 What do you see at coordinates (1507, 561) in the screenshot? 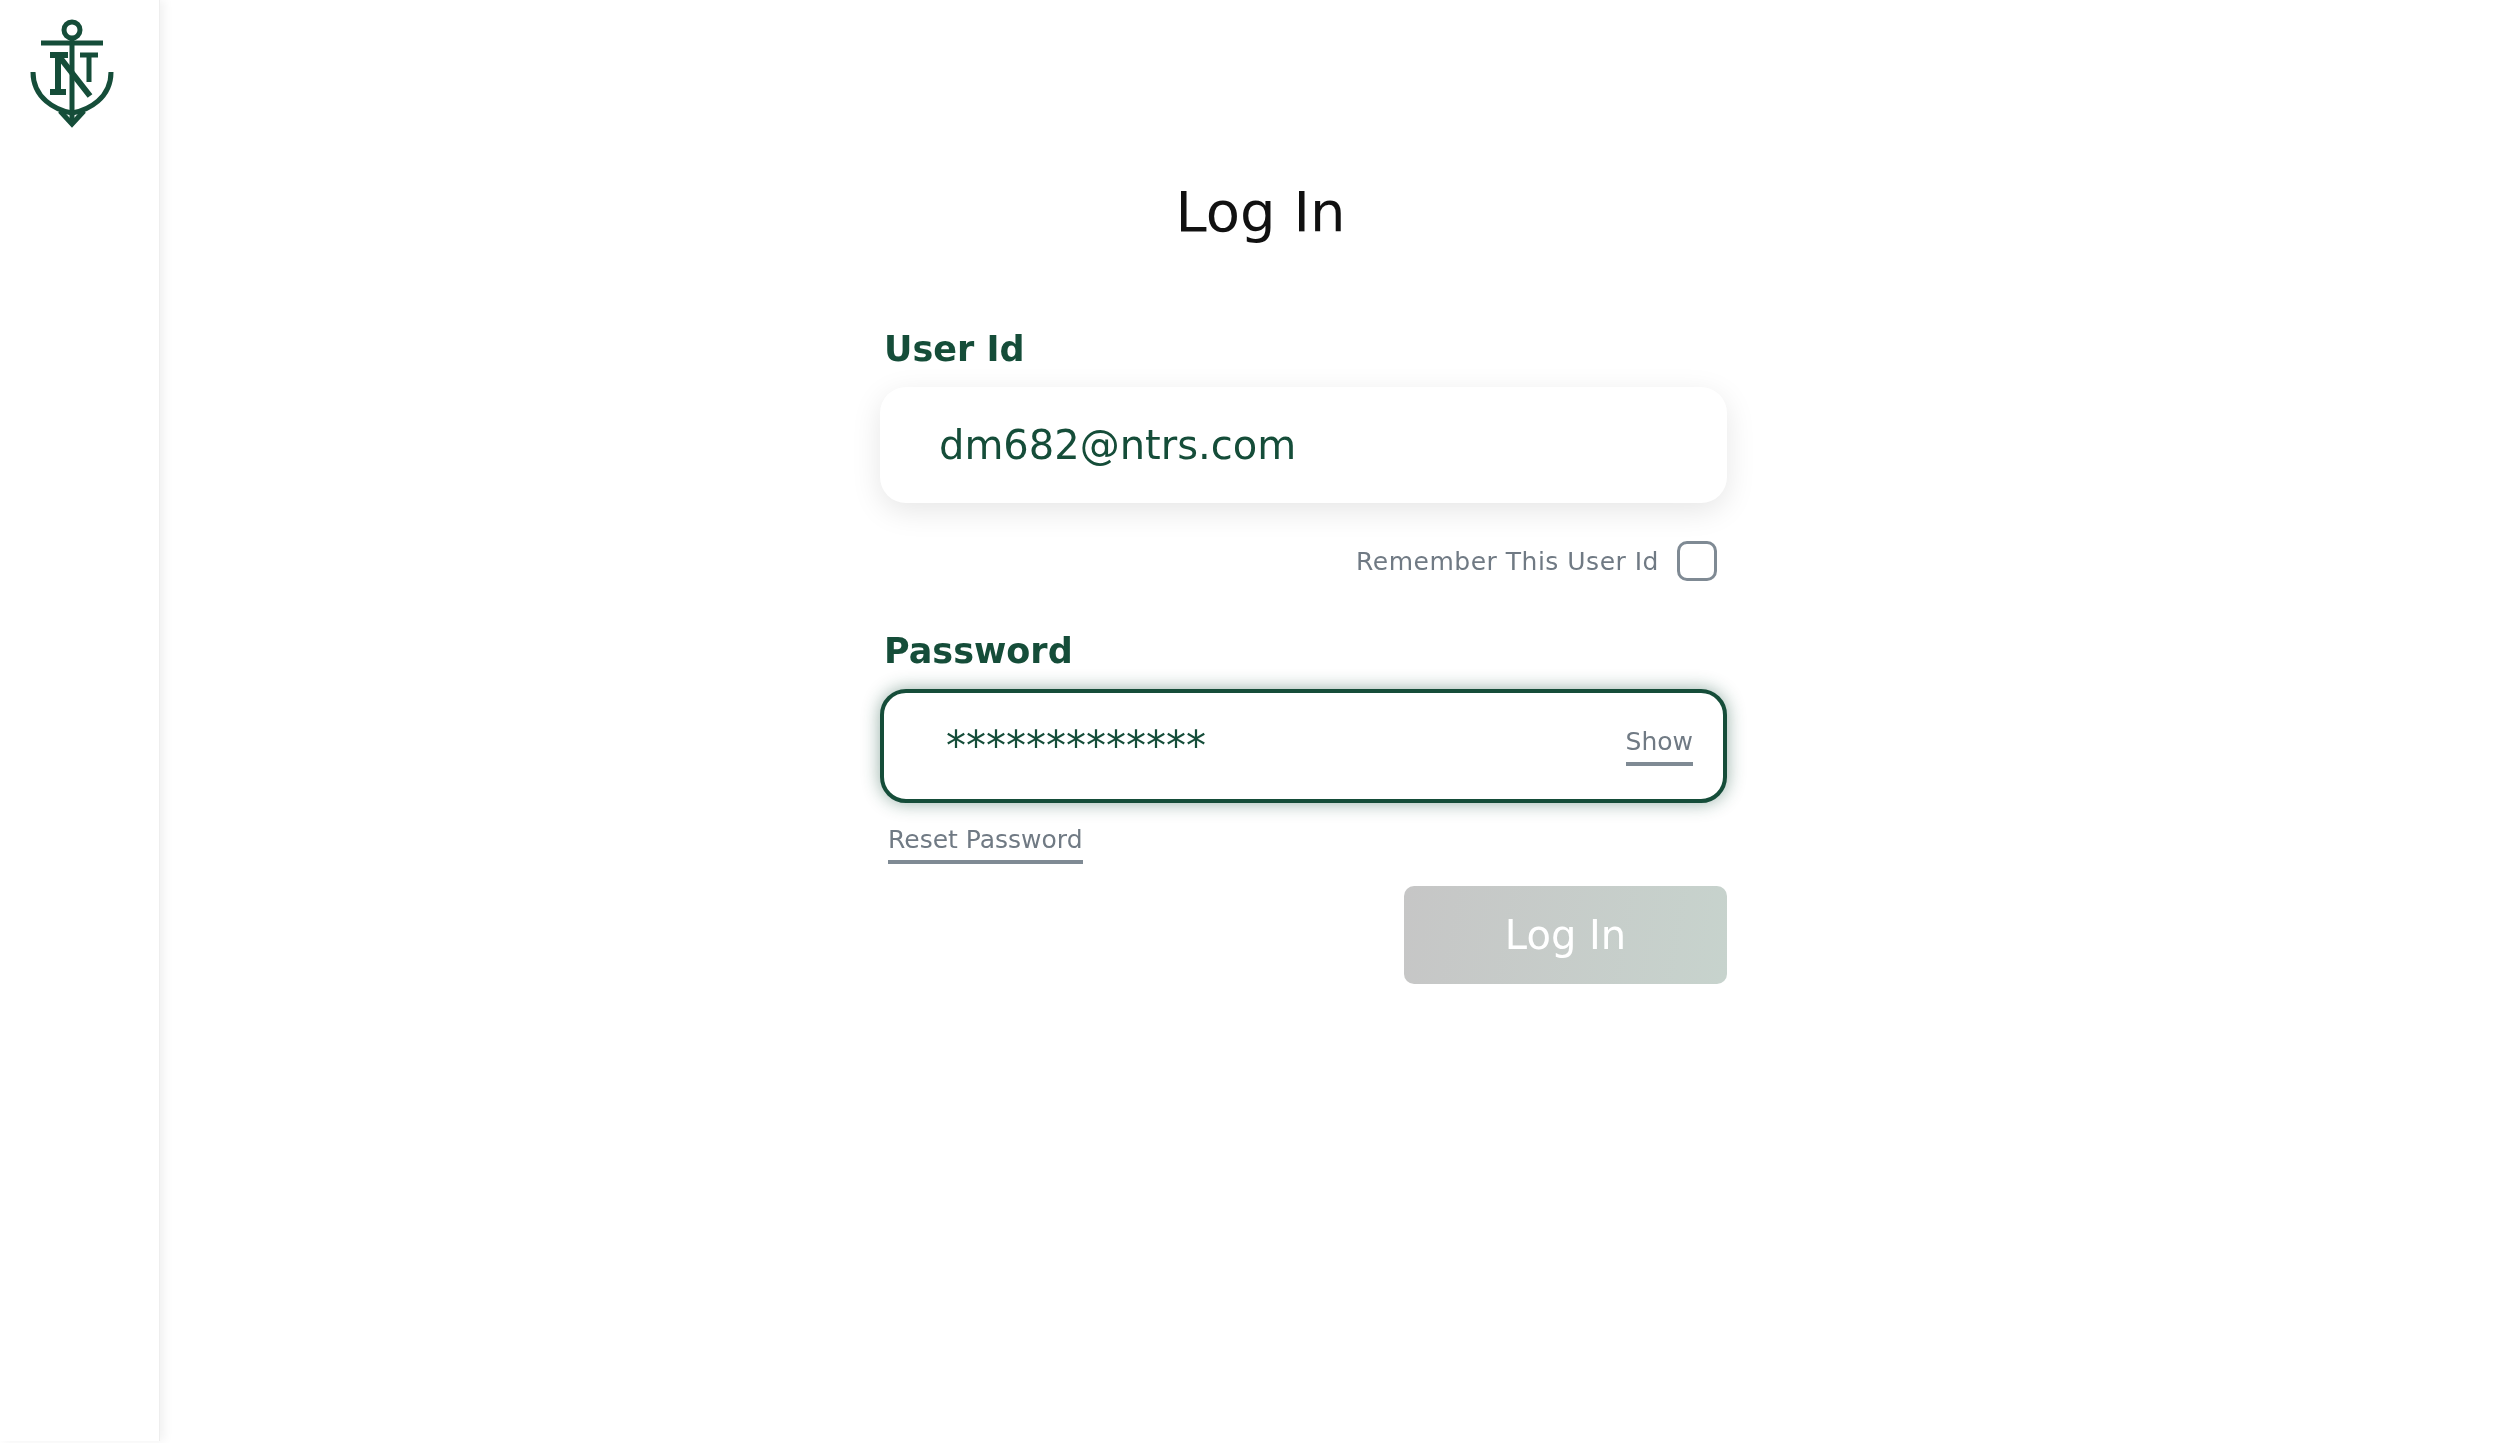
I see `remember-label: Remember This User Id` at bounding box center [1507, 561].